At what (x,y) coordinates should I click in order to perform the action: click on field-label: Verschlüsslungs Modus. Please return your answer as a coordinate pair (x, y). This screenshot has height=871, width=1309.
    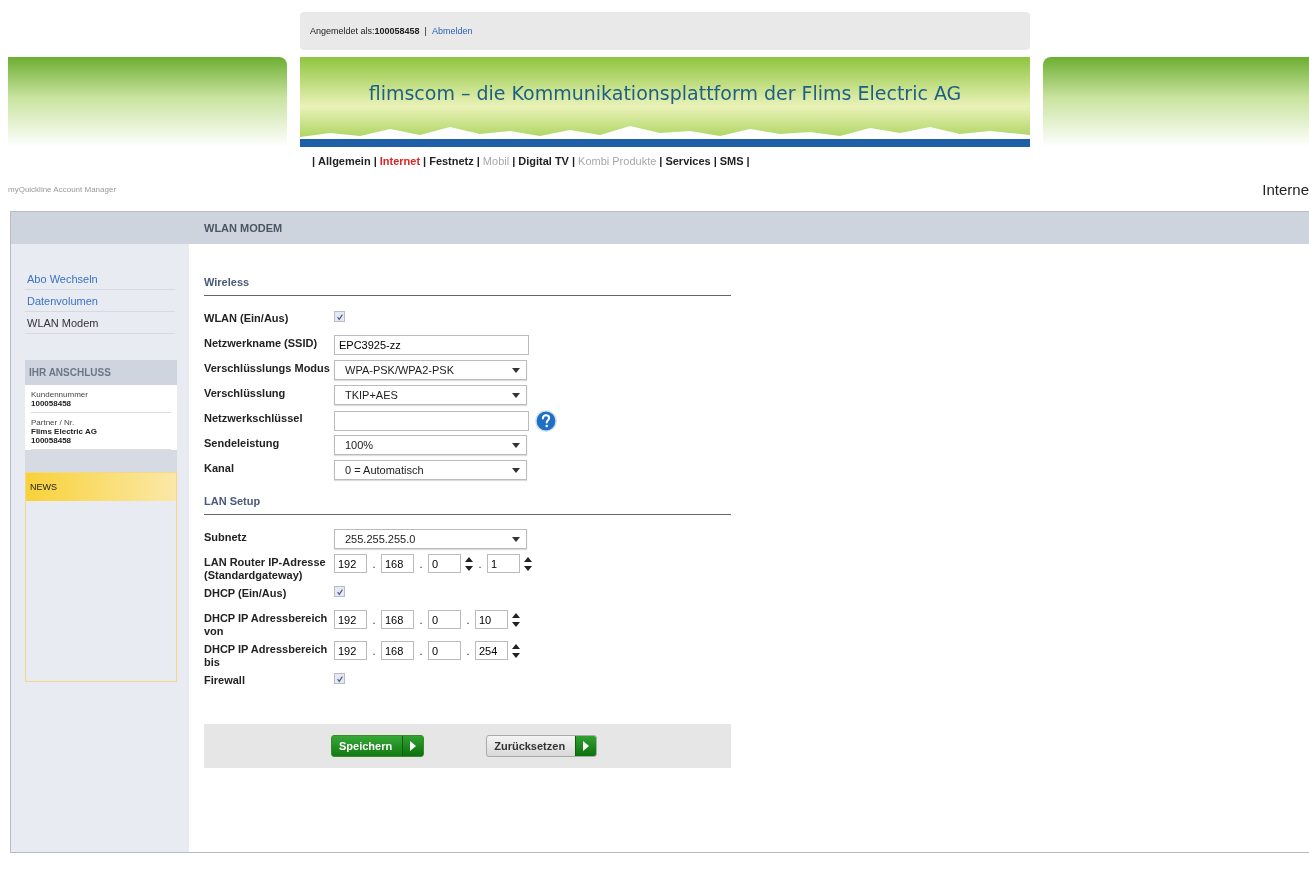
    Looking at the image, I should click on (267, 368).